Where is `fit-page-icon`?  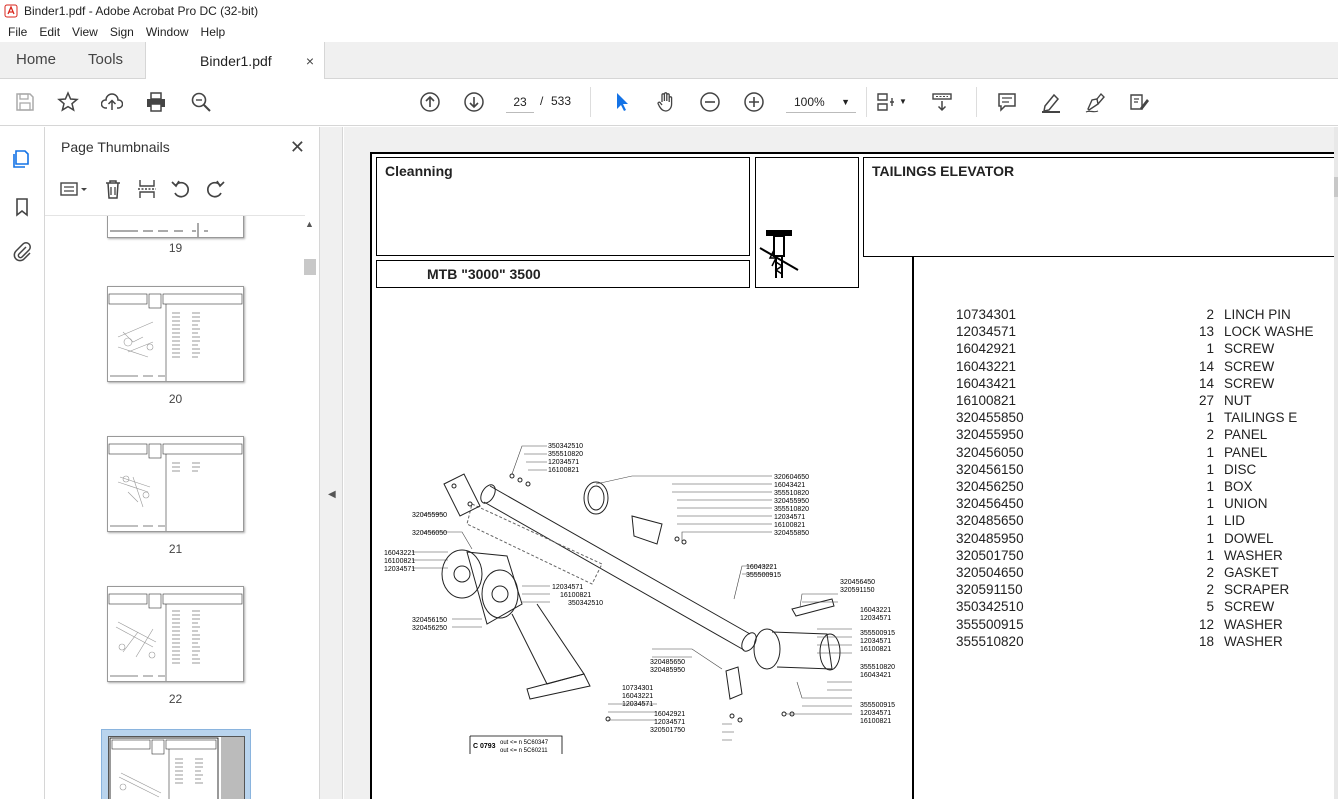 fit-page-icon is located at coordinates (886, 102).